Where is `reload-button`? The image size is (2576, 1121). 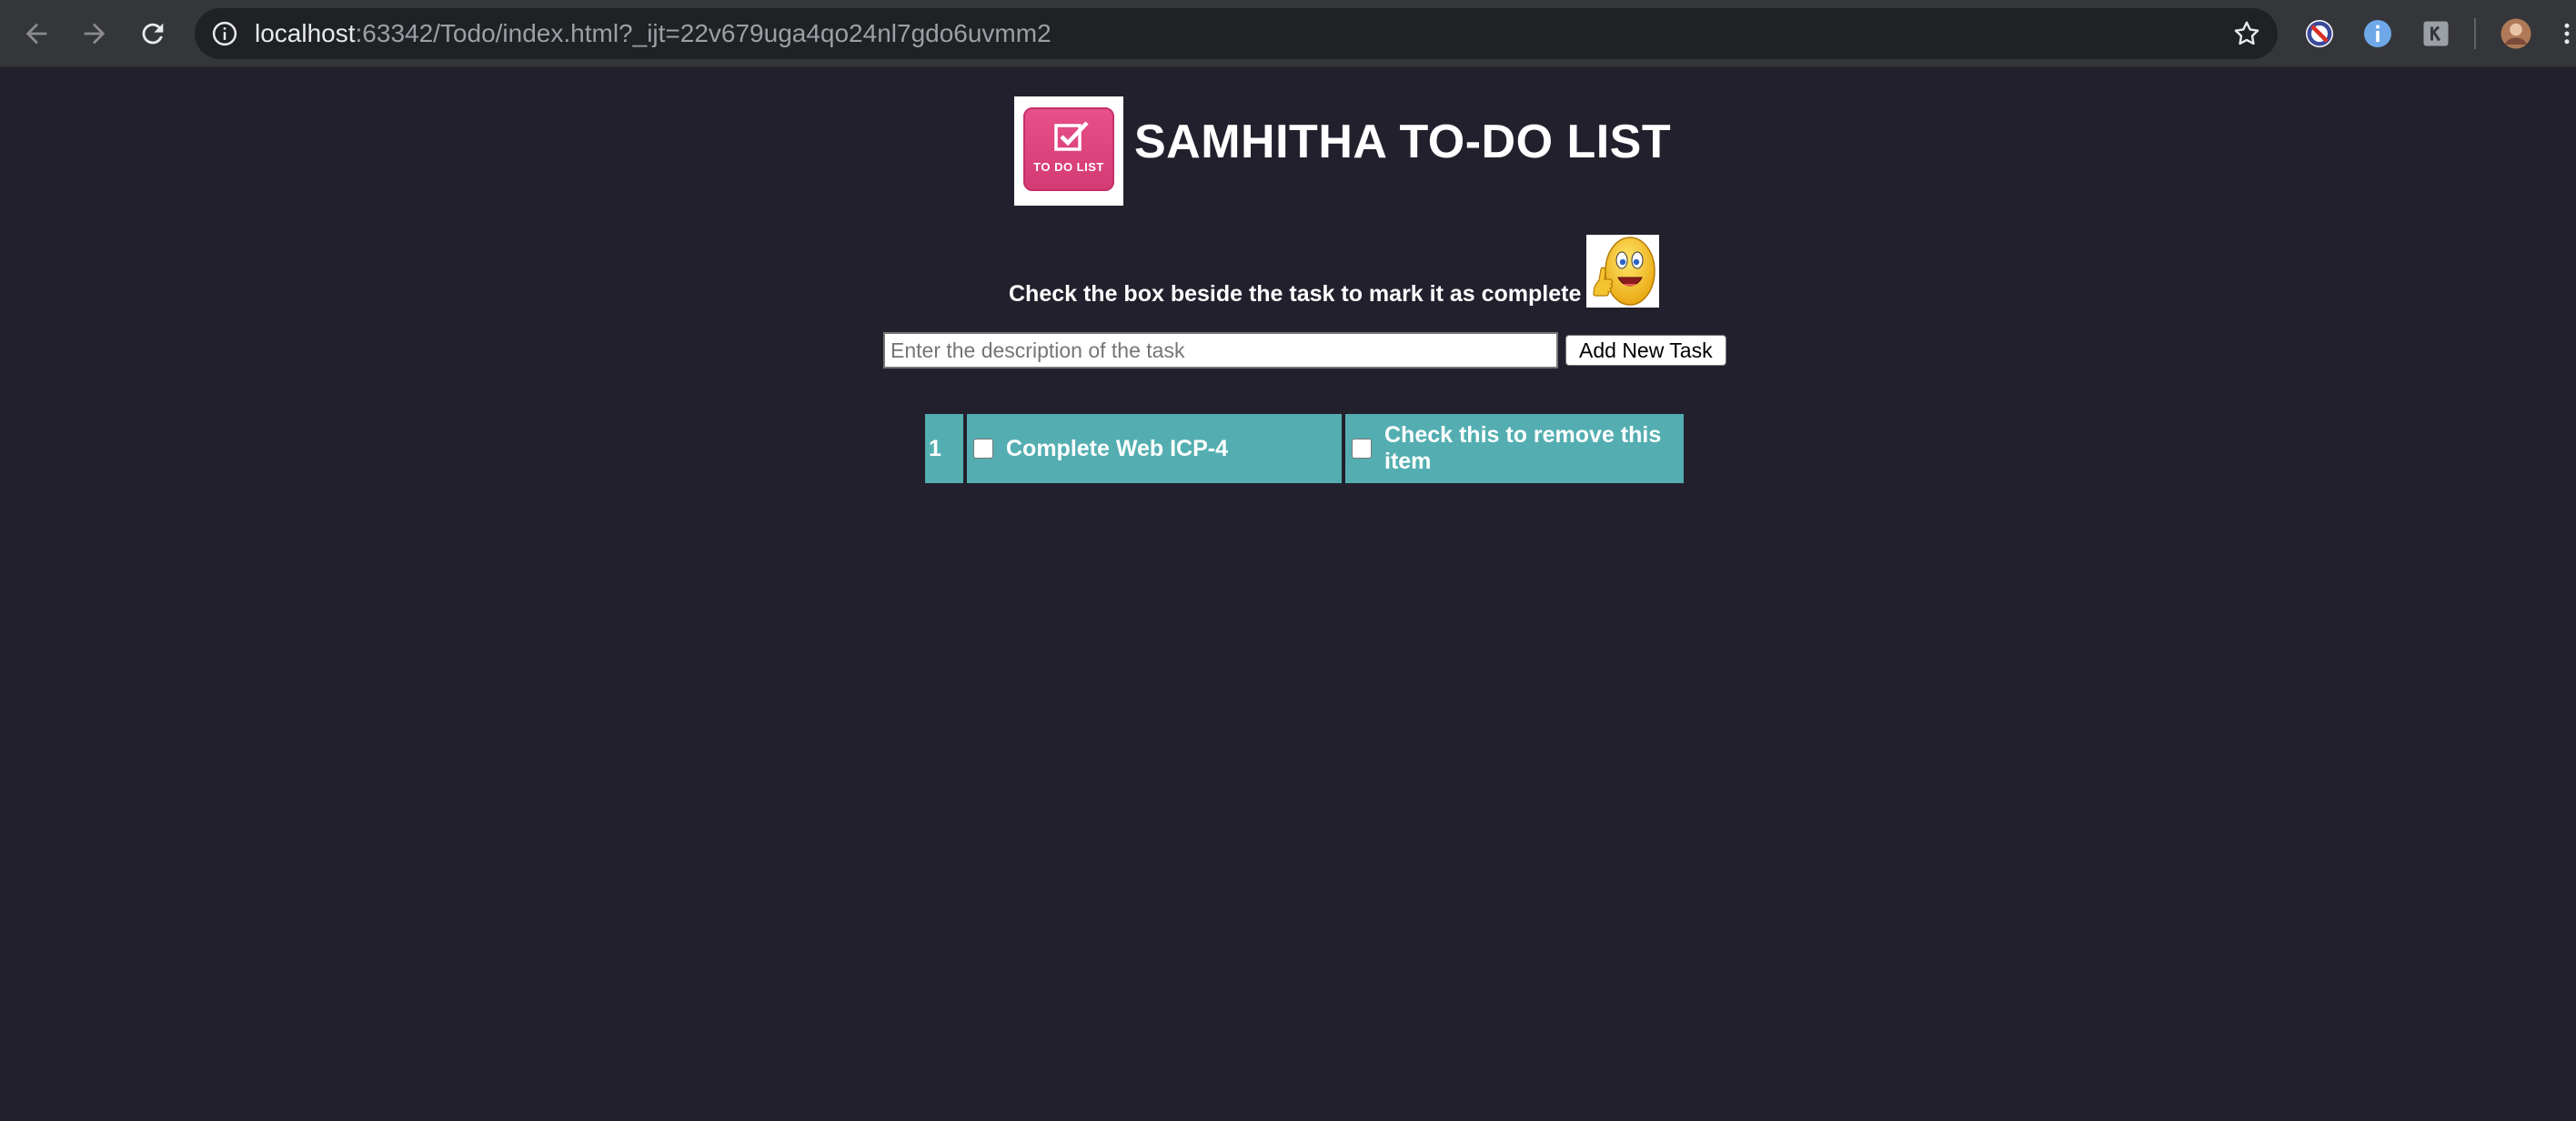 reload-button is located at coordinates (153, 34).